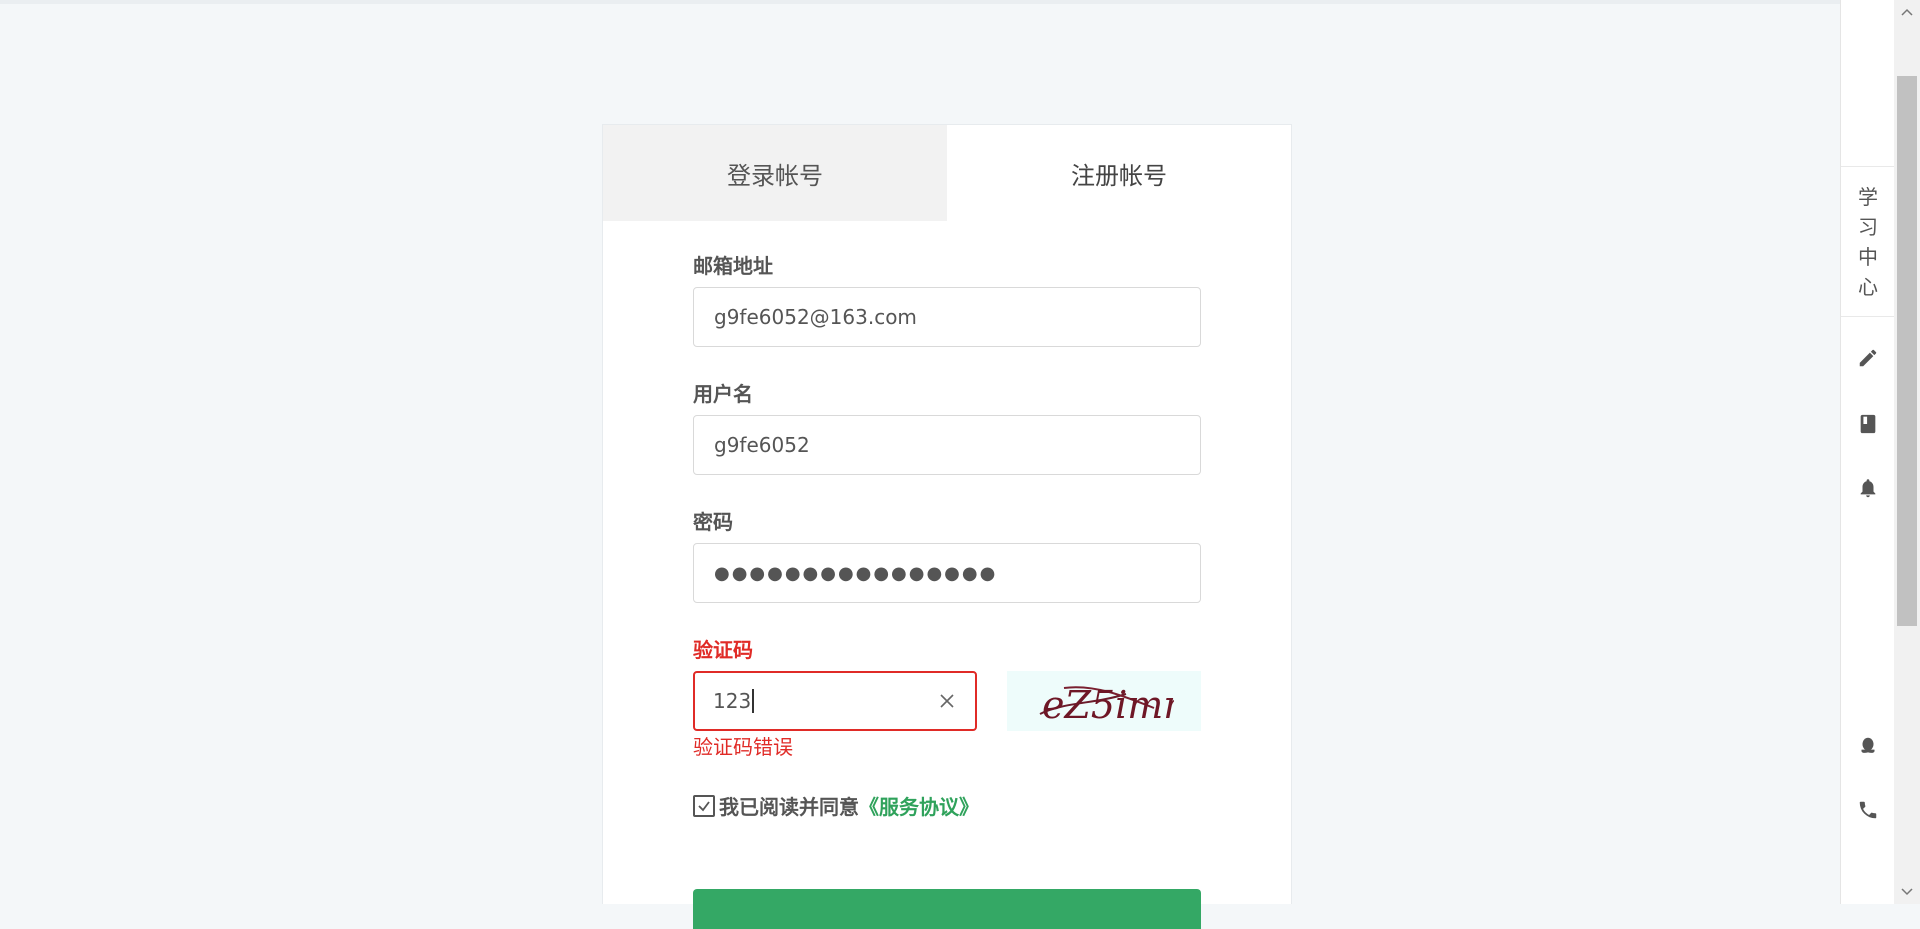 Image resolution: width=1920 pixels, height=929 pixels. I want to click on pencil-icon, so click(1868, 358).